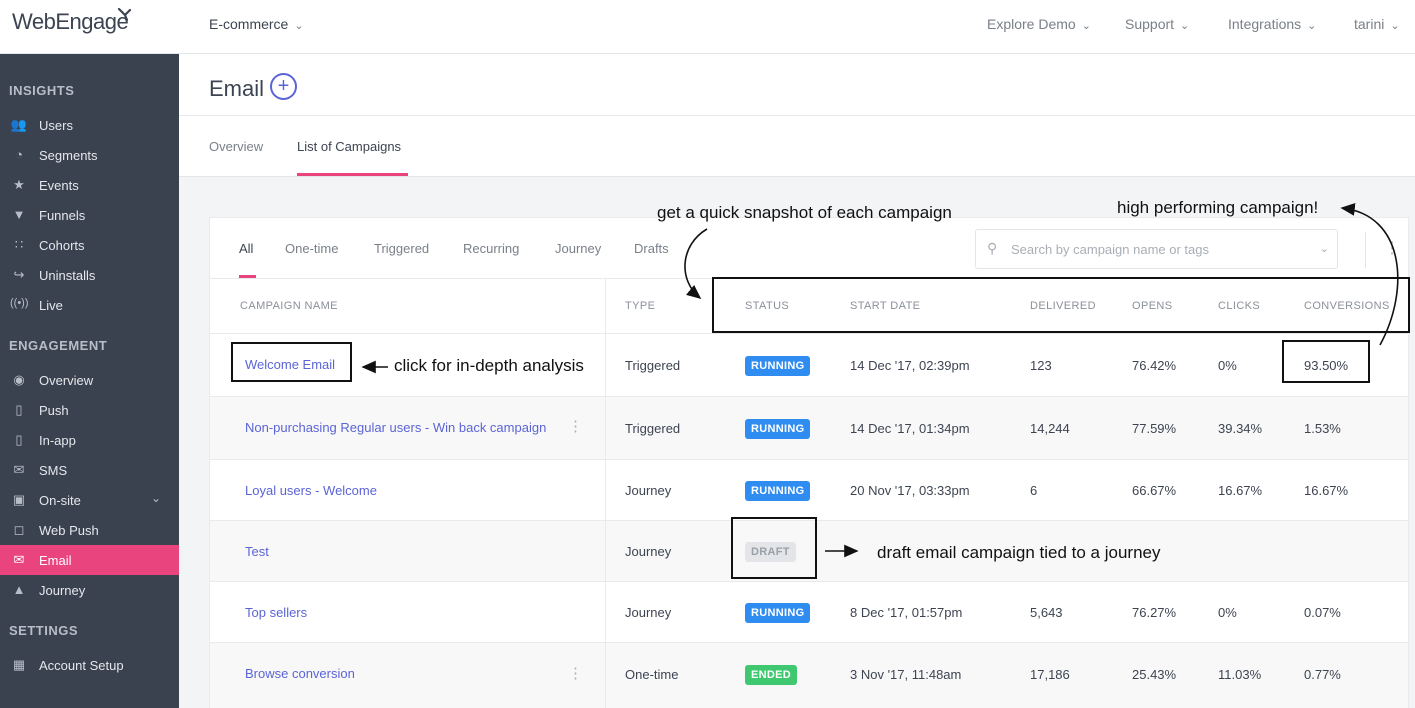  What do you see at coordinates (696, 264) in the screenshot?
I see `arrow-snapshot` at bounding box center [696, 264].